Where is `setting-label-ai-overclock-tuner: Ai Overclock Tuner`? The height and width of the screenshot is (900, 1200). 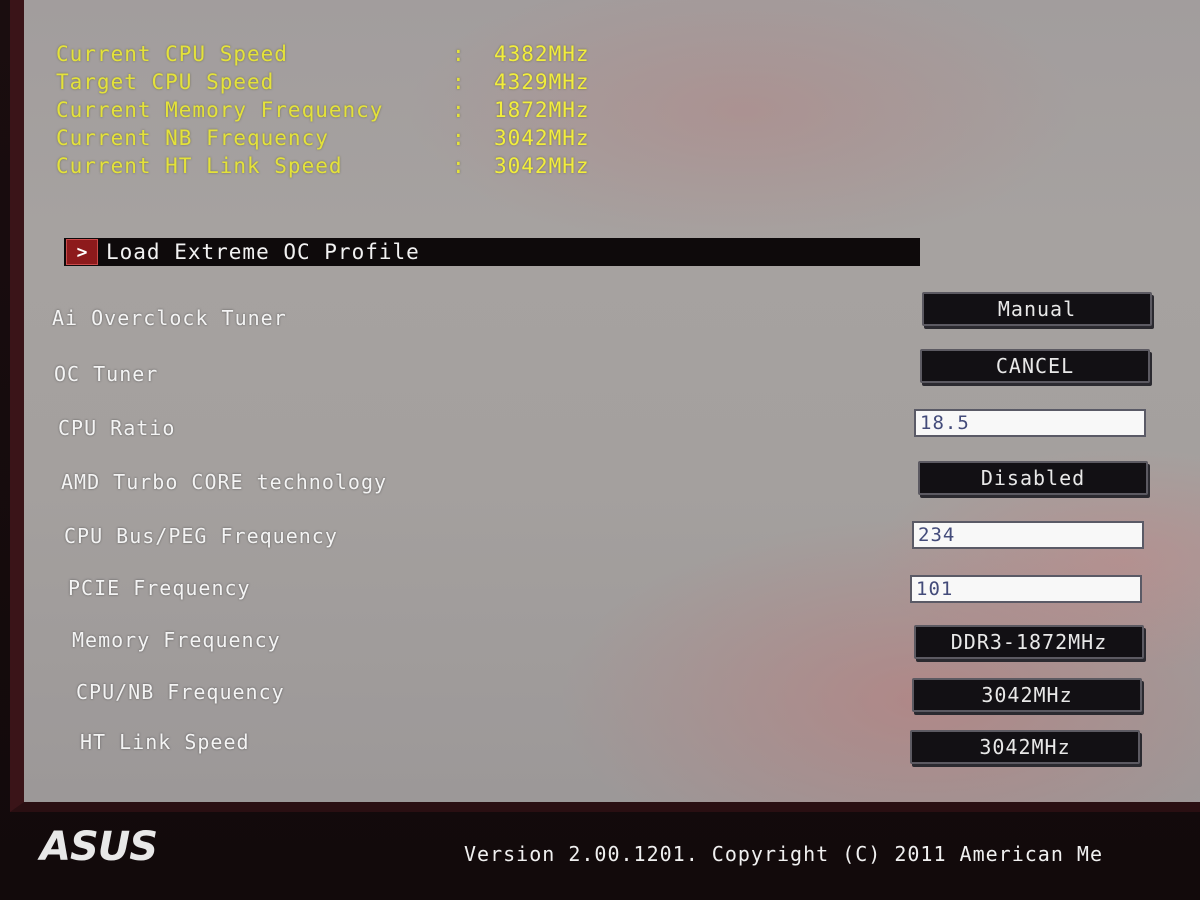 setting-label-ai-overclock-tuner: Ai Overclock Tuner is located at coordinates (169, 318).